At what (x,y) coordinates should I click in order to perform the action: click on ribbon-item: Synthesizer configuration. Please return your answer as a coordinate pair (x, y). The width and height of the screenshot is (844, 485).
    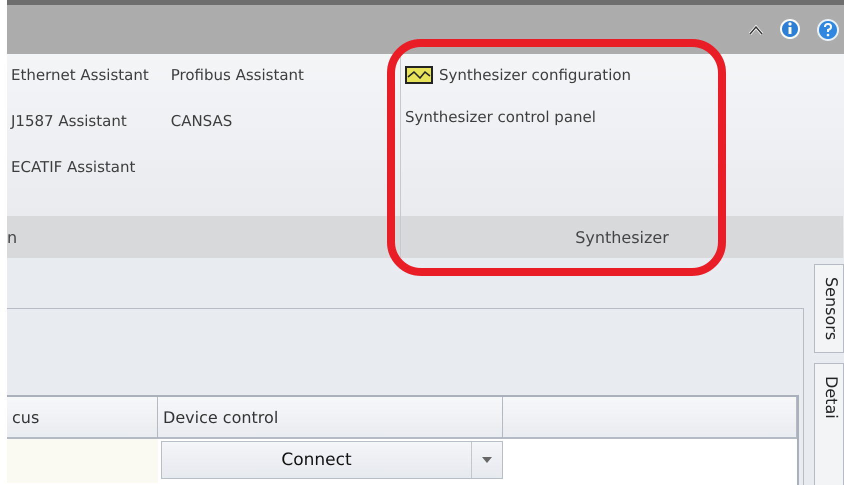
    Looking at the image, I should click on (518, 75).